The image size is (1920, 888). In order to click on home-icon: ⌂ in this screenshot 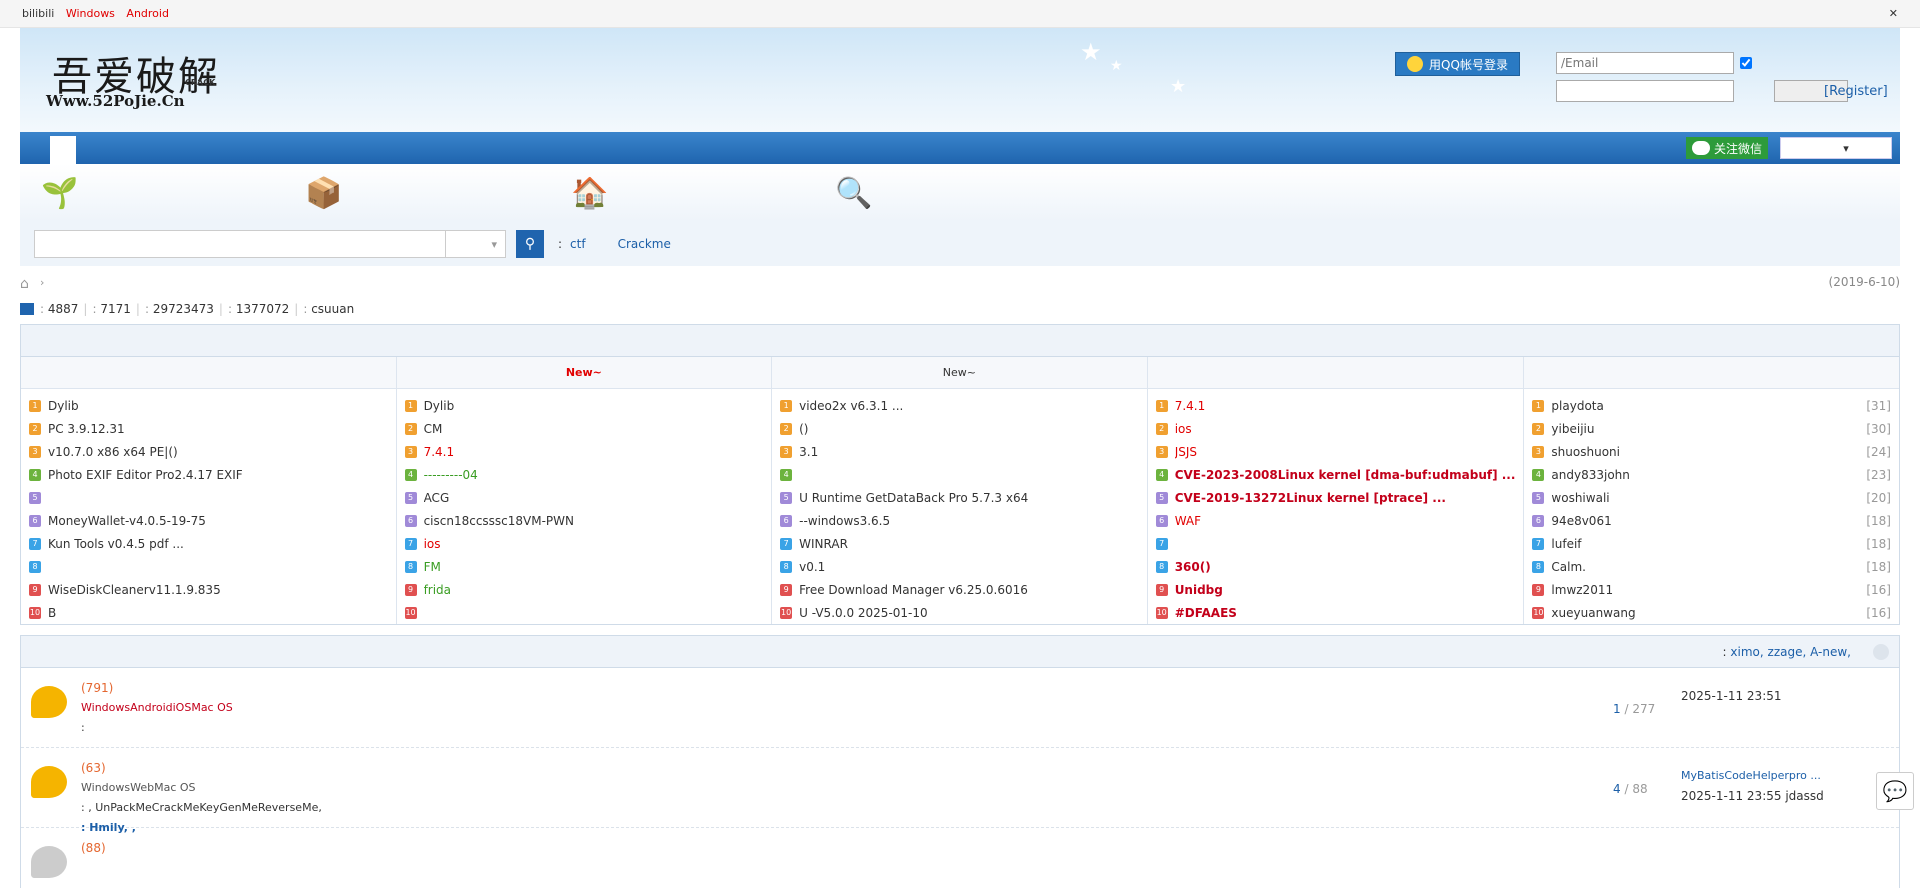, I will do `click(27, 284)`.